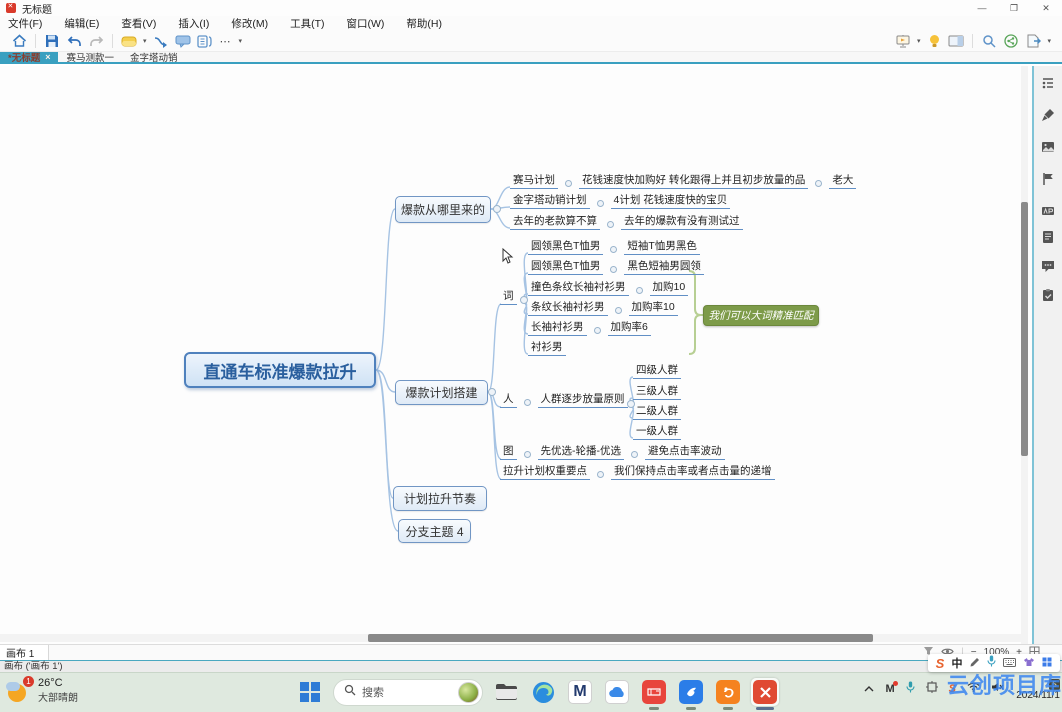 The width and height of the screenshot is (1062, 712). Describe the element at coordinates (183, 41) in the screenshot. I see `callout-icon` at that location.